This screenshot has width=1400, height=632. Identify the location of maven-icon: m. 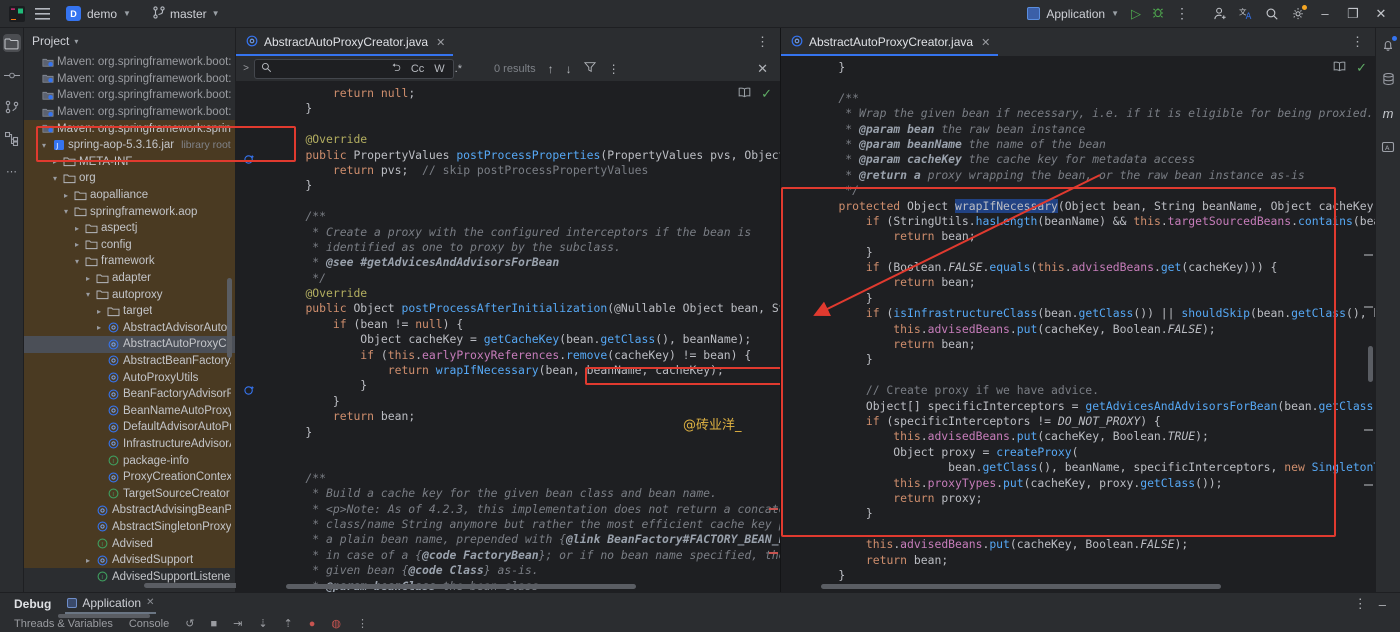
(1388, 113).